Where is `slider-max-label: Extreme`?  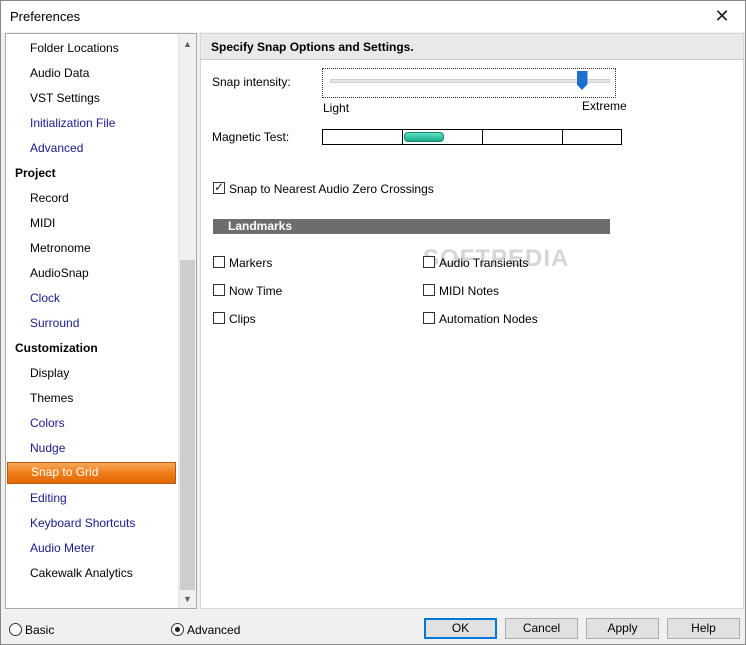
slider-max-label: Extreme is located at coordinates (604, 106).